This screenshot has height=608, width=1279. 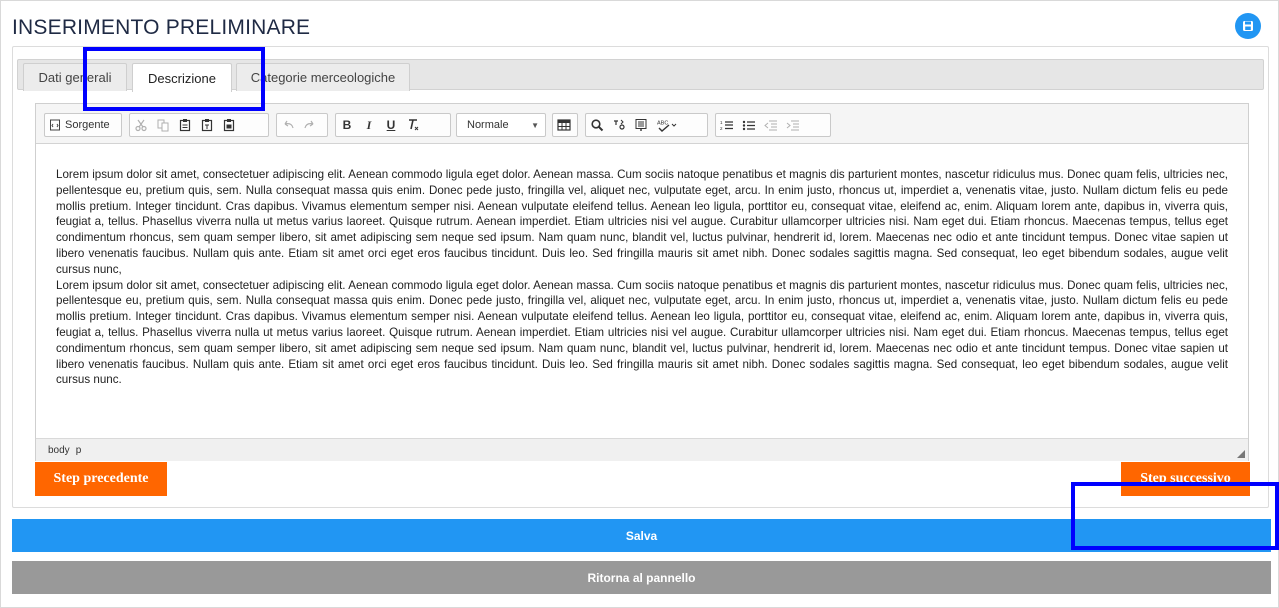 I want to click on redo-icon, so click(x=309, y=124).